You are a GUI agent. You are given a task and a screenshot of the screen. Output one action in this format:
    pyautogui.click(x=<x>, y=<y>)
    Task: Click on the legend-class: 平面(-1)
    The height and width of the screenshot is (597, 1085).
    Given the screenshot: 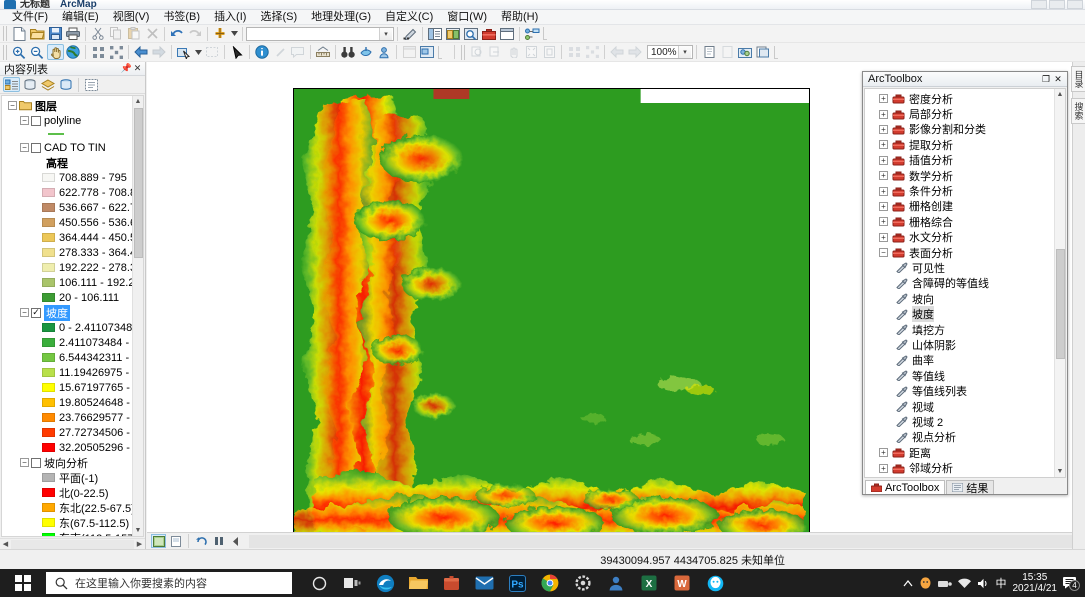 What is the action you would take?
    pyautogui.click(x=67, y=477)
    